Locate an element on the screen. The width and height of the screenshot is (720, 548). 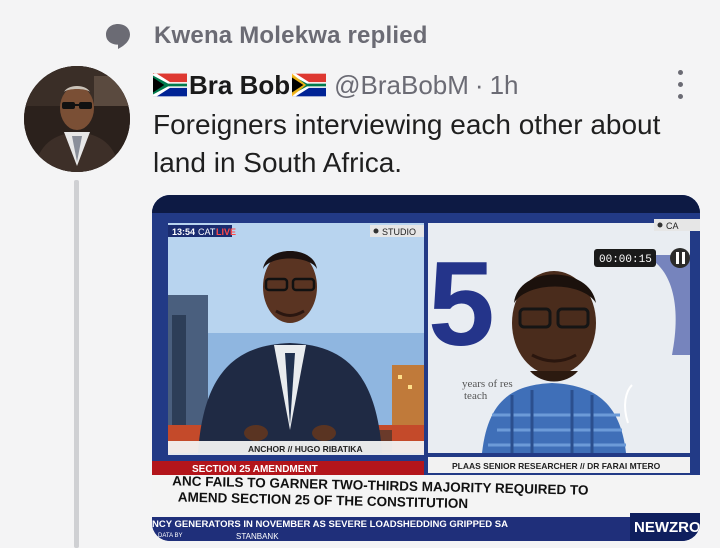
thread-line is located at coordinates (76, 364).